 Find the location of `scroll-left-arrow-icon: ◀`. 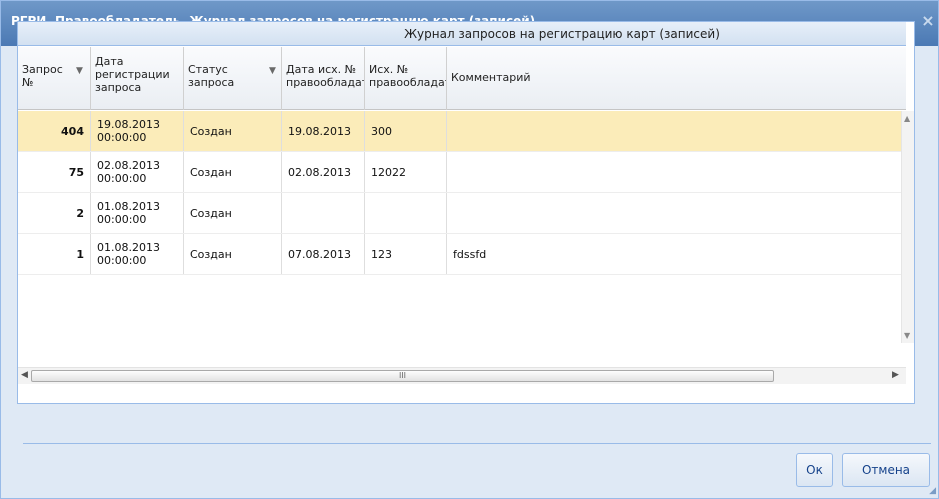

scroll-left-arrow-icon: ◀ is located at coordinates (24, 375).